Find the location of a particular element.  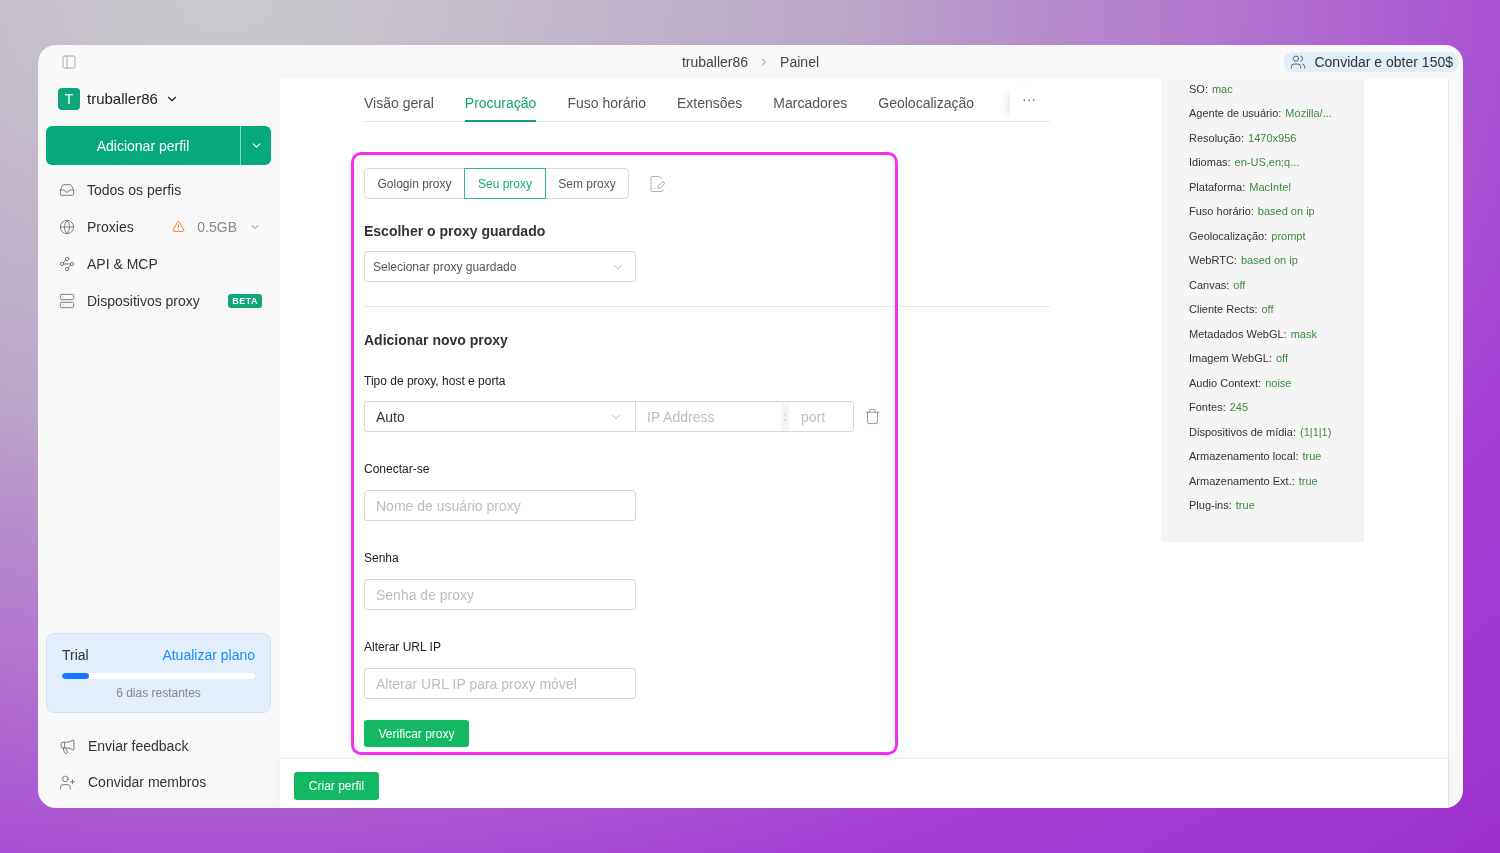

megaphone-icon is located at coordinates (67, 746).